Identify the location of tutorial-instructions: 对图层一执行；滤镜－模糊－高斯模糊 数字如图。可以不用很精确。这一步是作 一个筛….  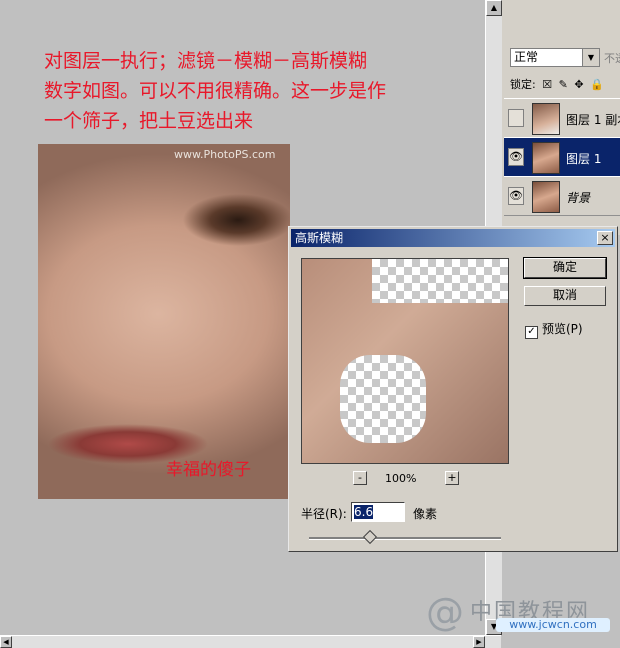
(215, 91).